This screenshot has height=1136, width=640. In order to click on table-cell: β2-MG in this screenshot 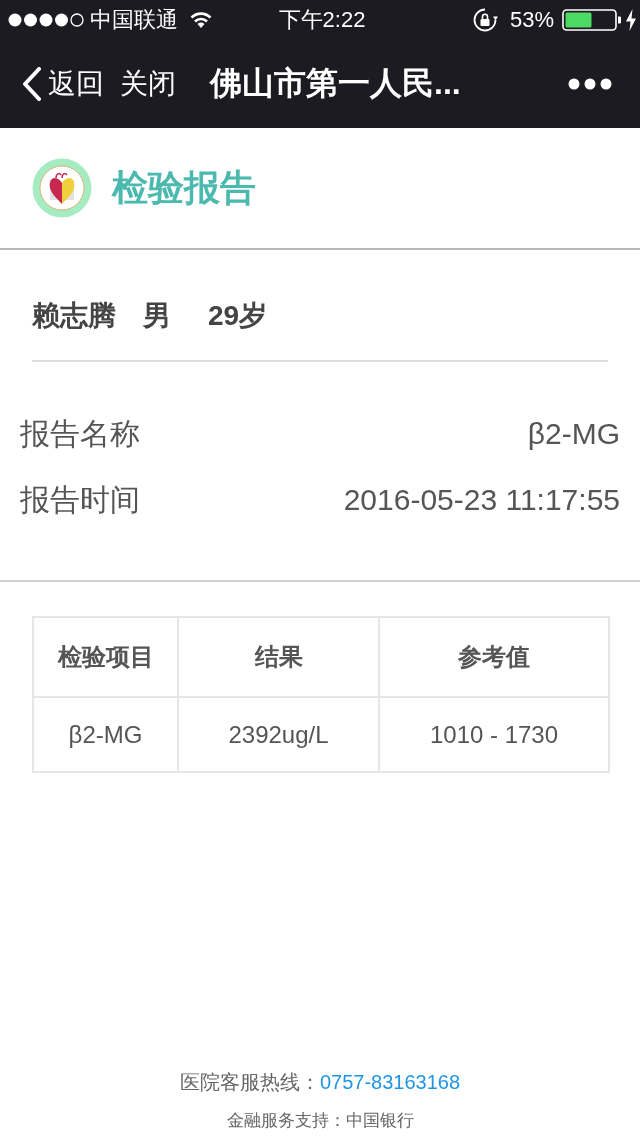, I will do `click(105, 734)`.